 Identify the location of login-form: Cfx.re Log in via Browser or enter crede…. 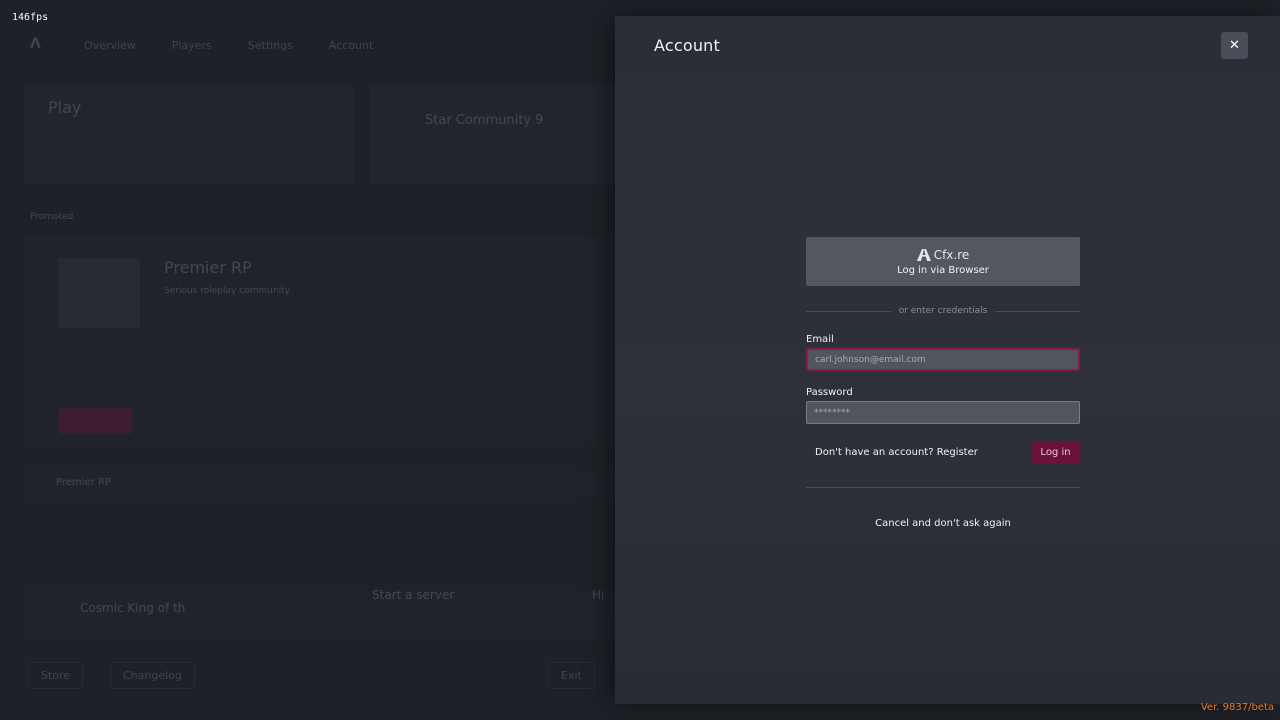
(943, 383).